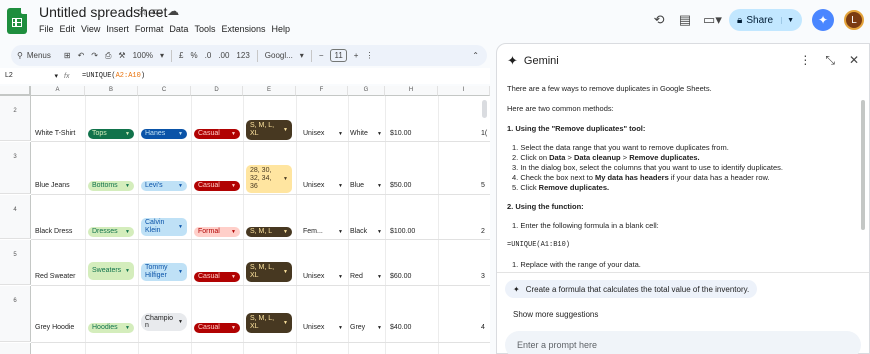 Image resolution: width=870 pixels, height=354 pixels. What do you see at coordinates (15, 262) in the screenshot?
I see `row-header-5: 5` at bounding box center [15, 262].